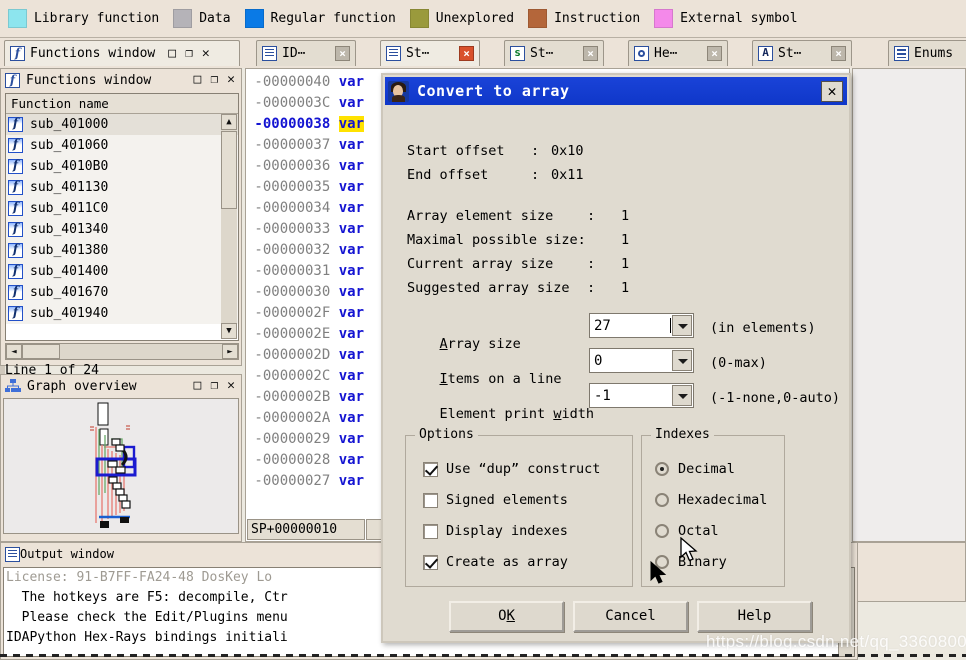 This screenshot has width=966, height=660. I want to click on suggested-array-size-value: 1, so click(625, 288).